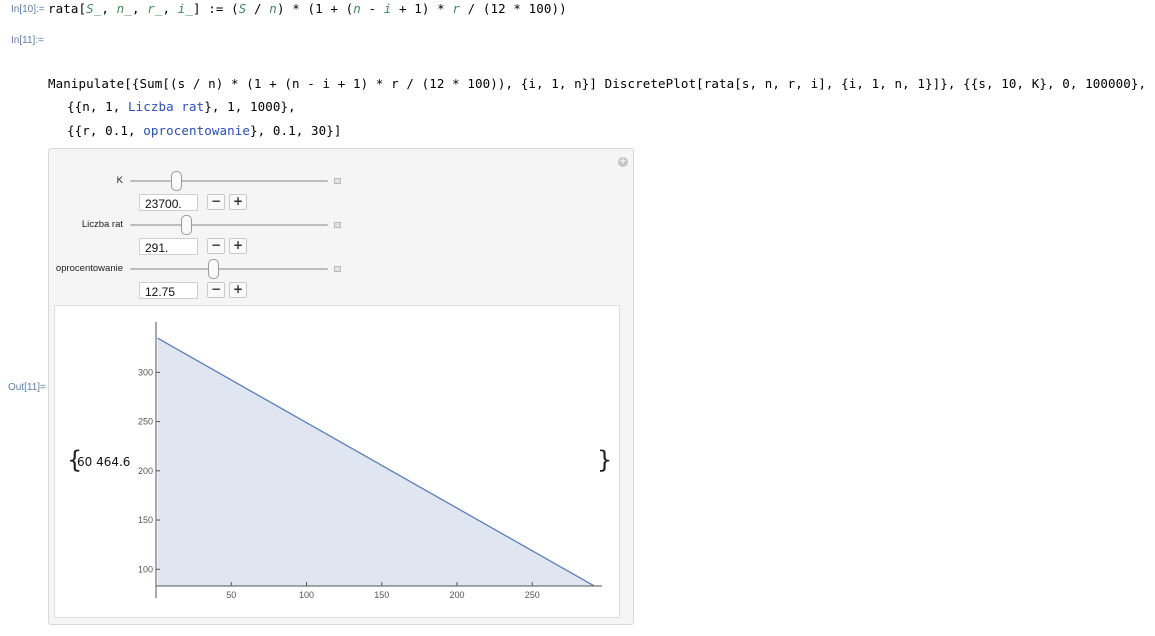 The image size is (1155, 636). Describe the element at coordinates (168, 246) in the screenshot. I see `value-field-liczba-rat: 291.` at that location.